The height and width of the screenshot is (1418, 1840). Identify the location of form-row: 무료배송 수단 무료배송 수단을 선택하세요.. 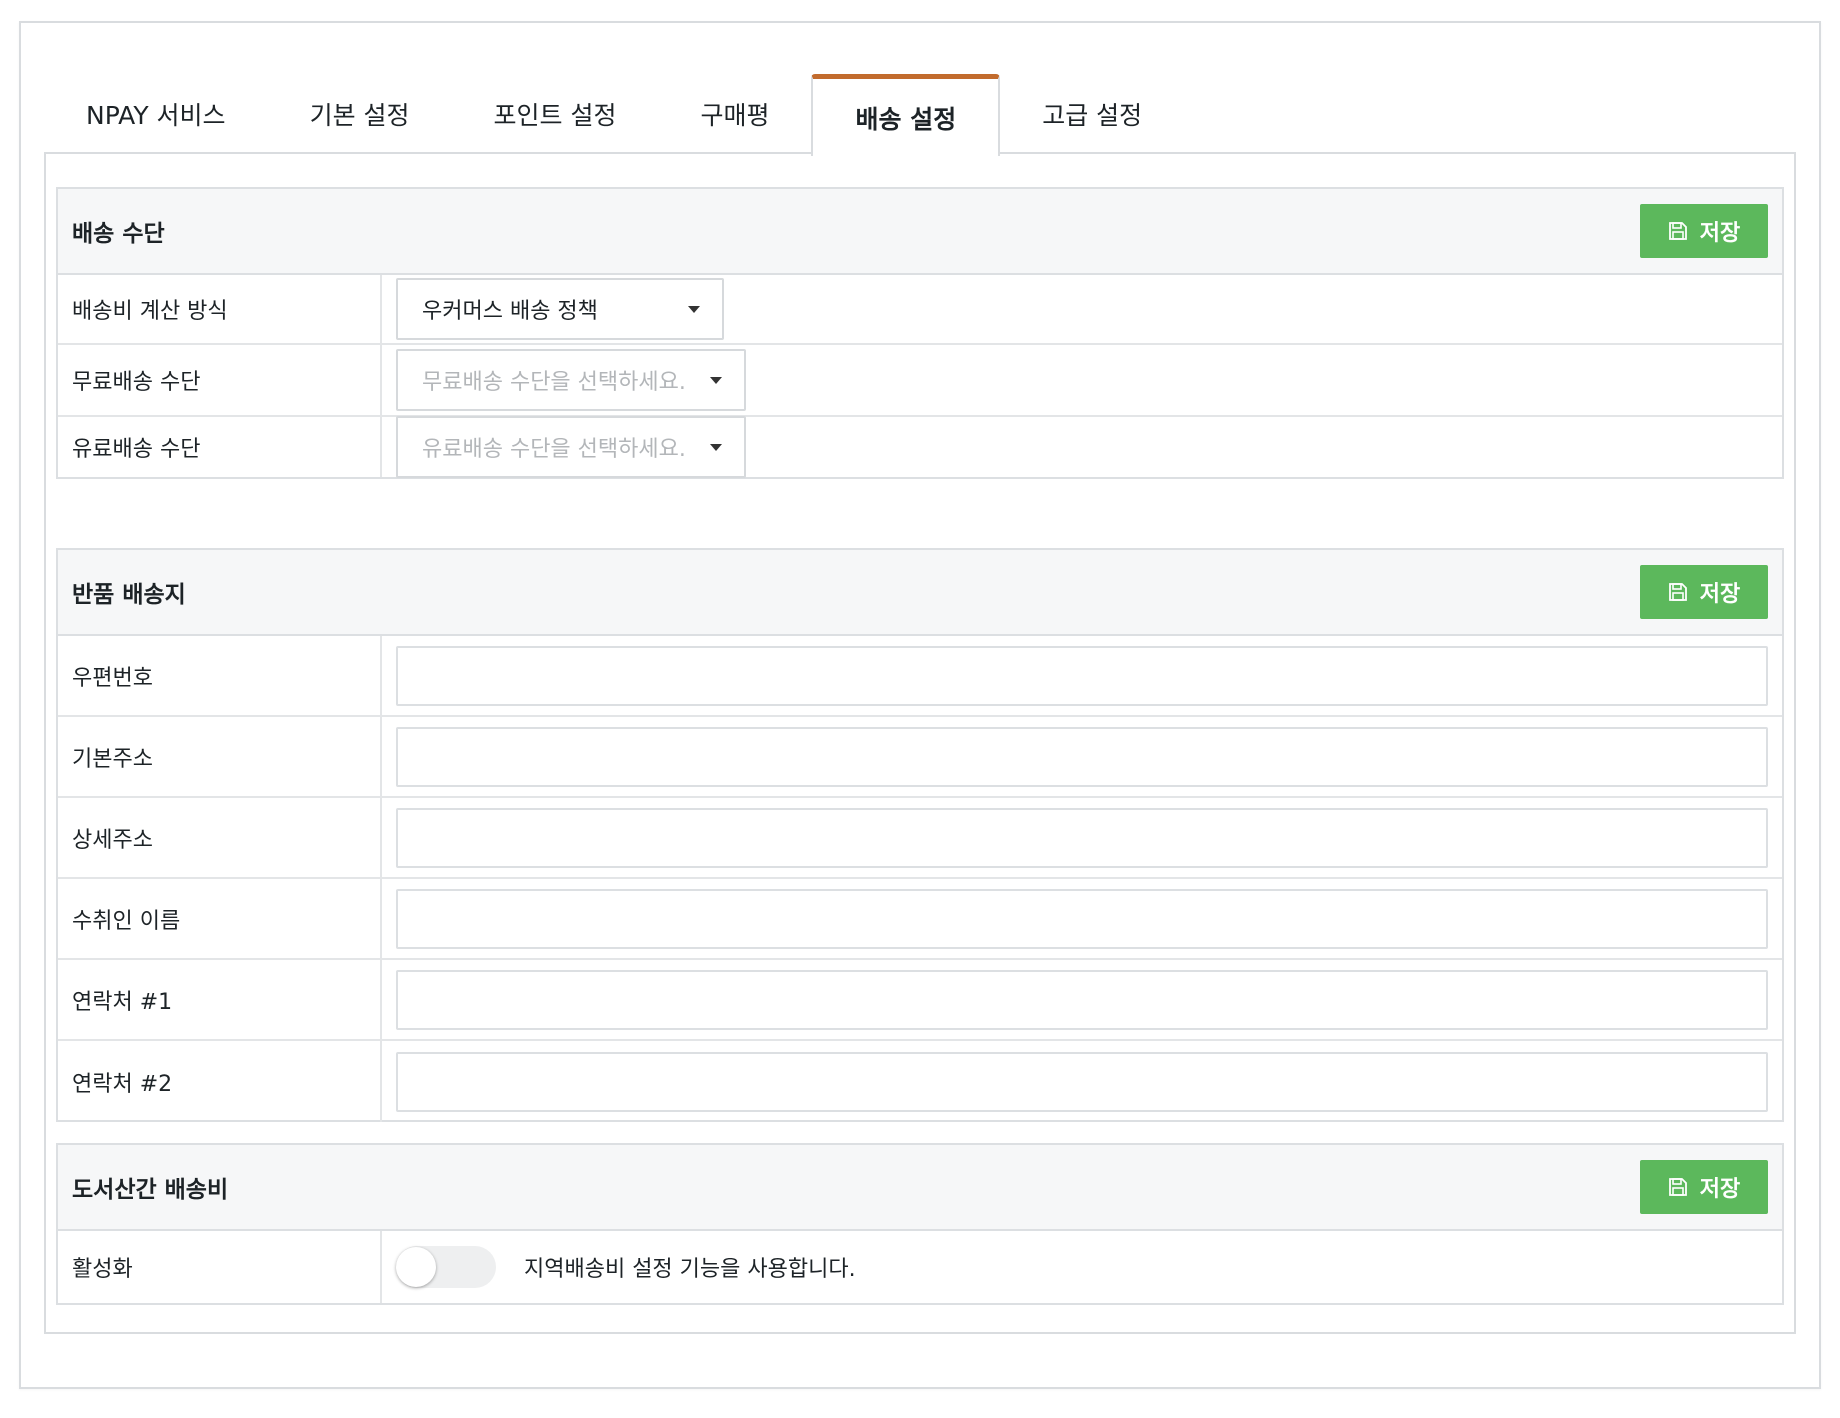
(920, 381).